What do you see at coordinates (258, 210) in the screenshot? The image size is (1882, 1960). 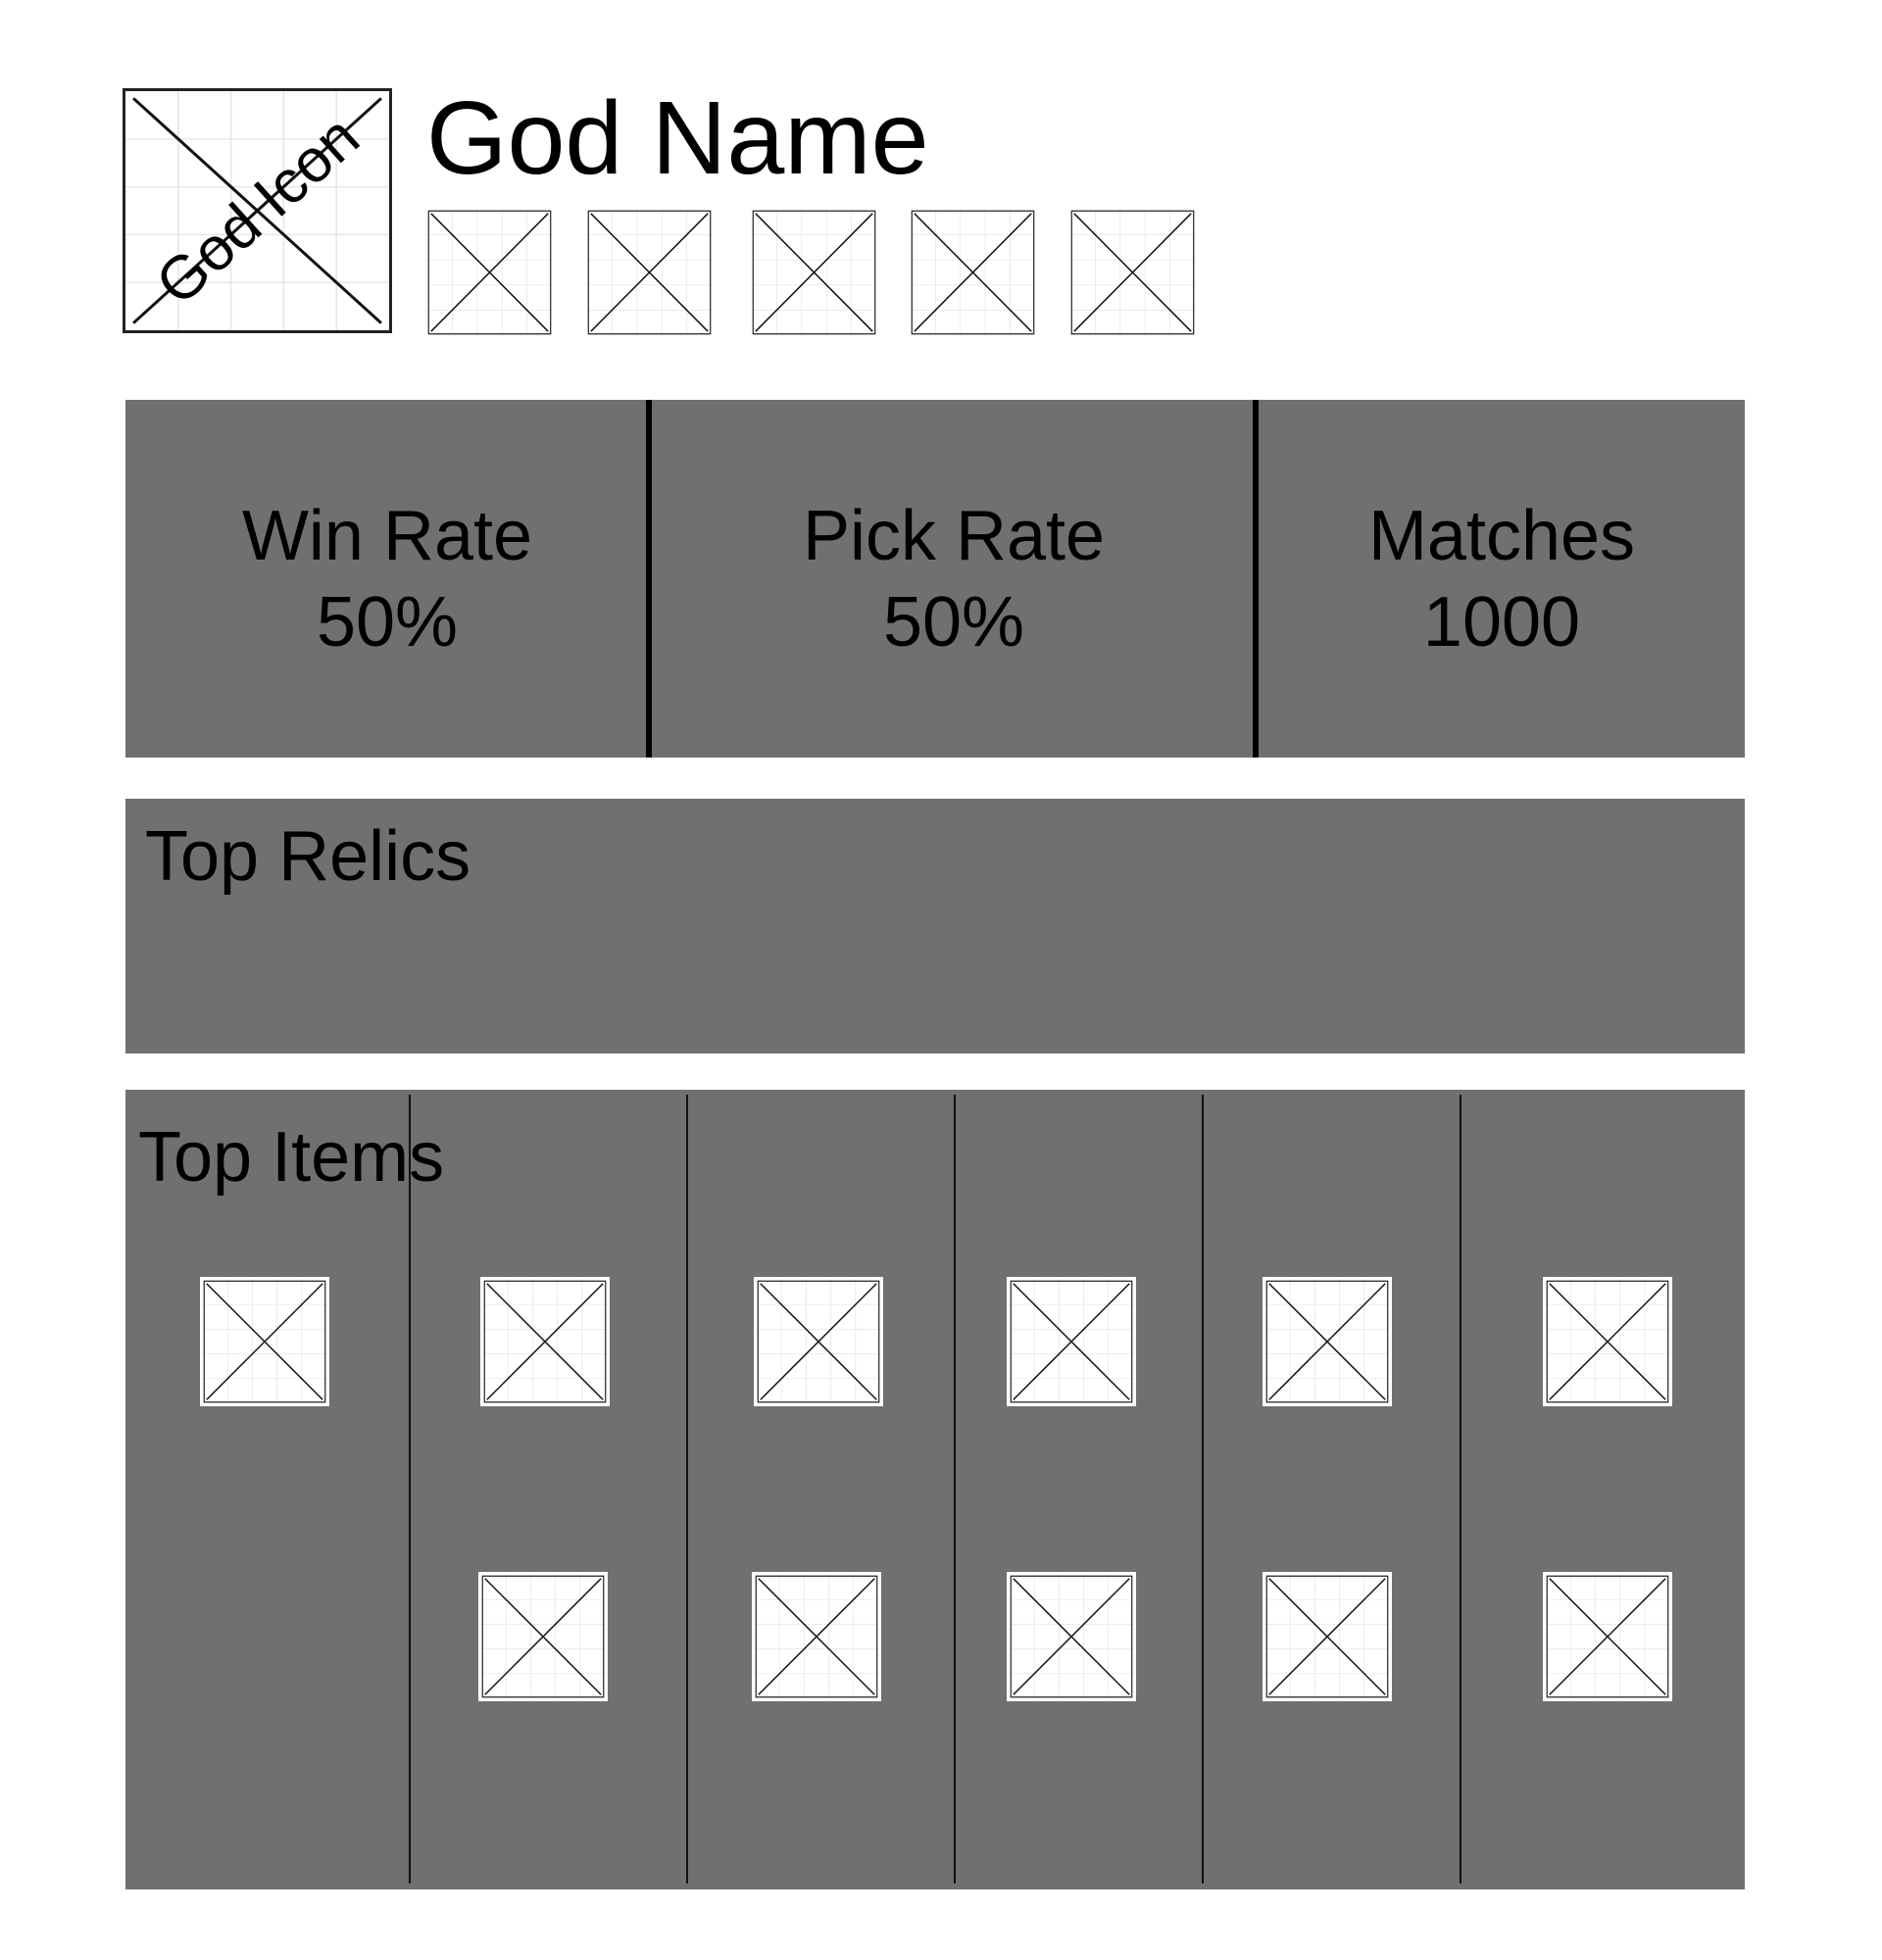 I see `god-icon-placeholder: God Icon` at bounding box center [258, 210].